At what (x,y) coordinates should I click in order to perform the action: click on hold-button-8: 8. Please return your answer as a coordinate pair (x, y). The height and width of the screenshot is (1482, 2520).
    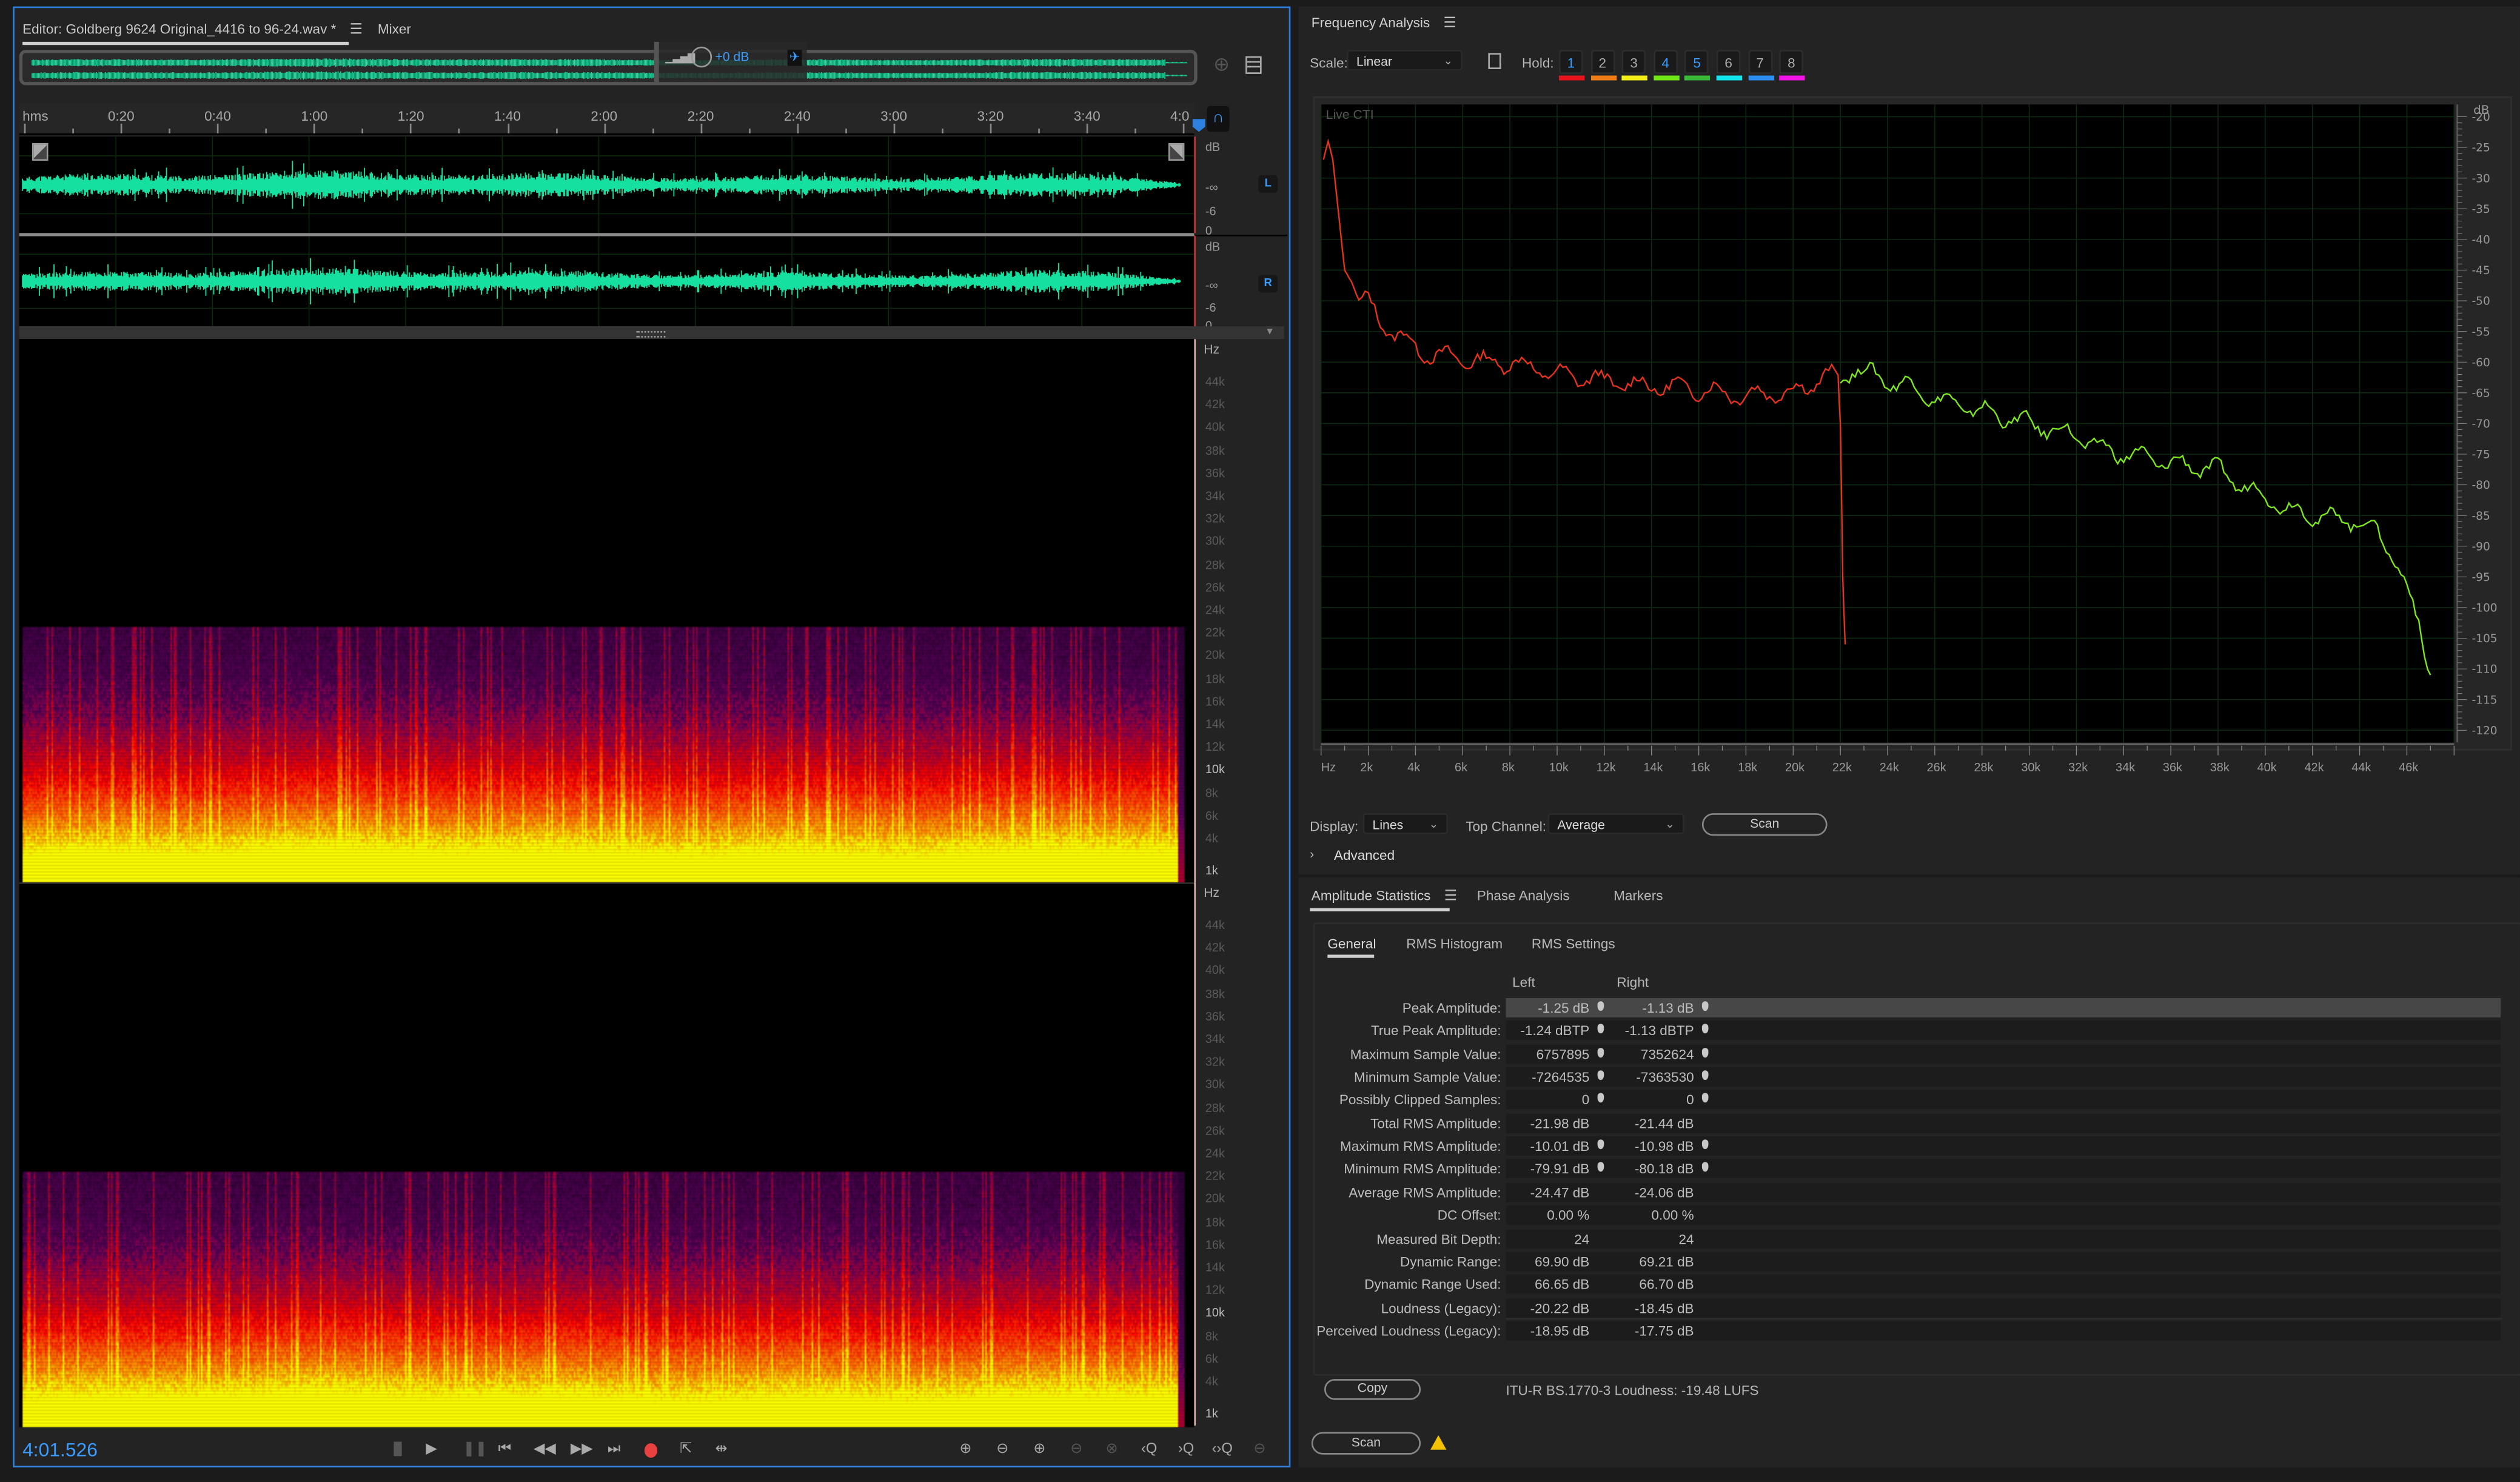
    Looking at the image, I should click on (1791, 62).